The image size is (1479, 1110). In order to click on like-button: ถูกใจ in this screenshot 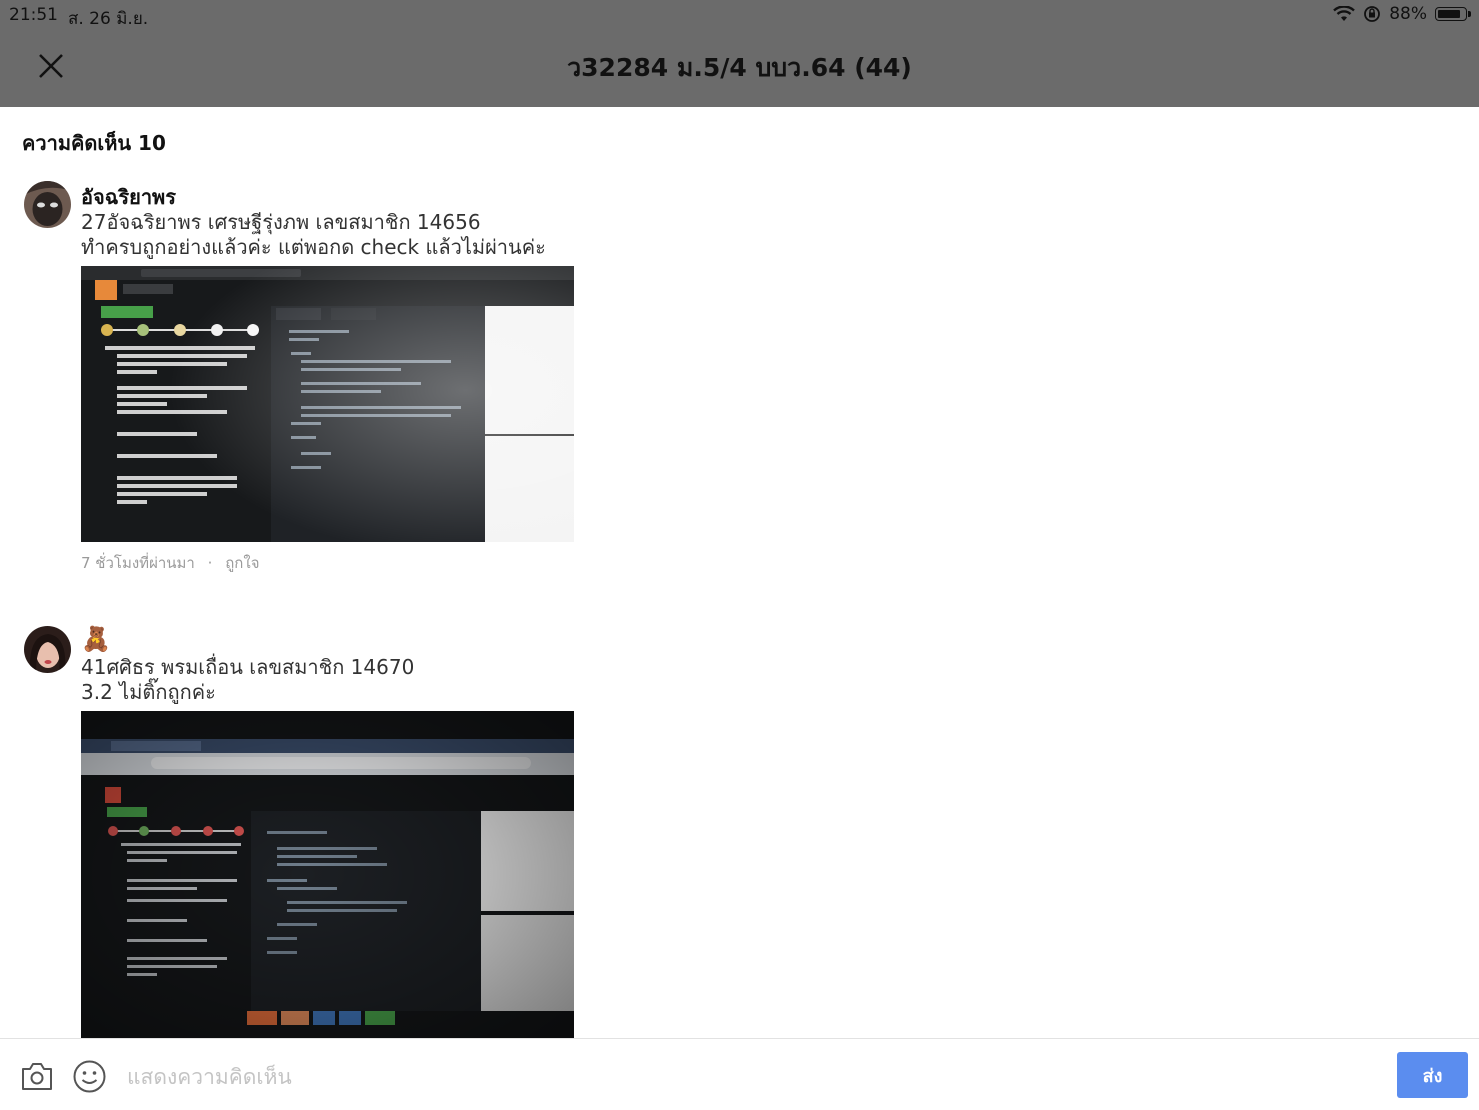, I will do `click(242, 563)`.